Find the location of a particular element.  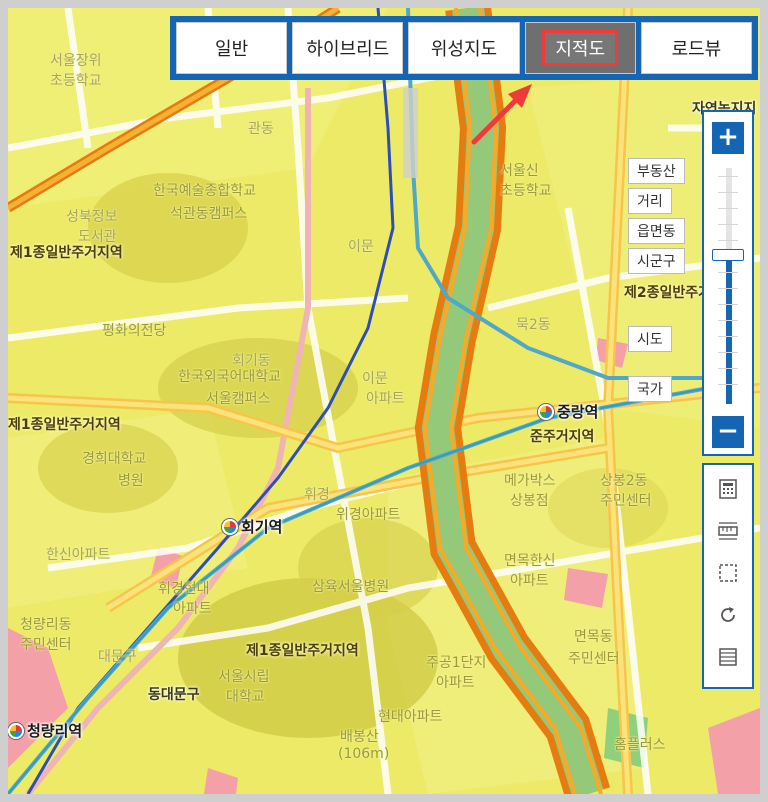

place-label: 대문구 is located at coordinates (117, 657).